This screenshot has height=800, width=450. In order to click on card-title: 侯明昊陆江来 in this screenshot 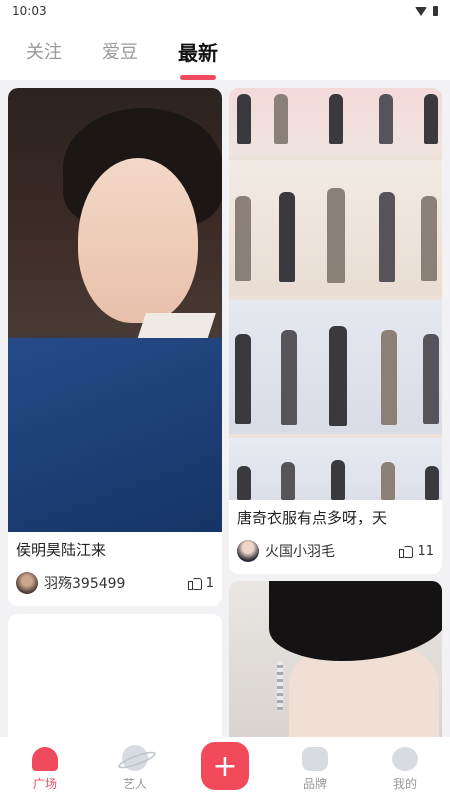, I will do `click(61, 549)`.